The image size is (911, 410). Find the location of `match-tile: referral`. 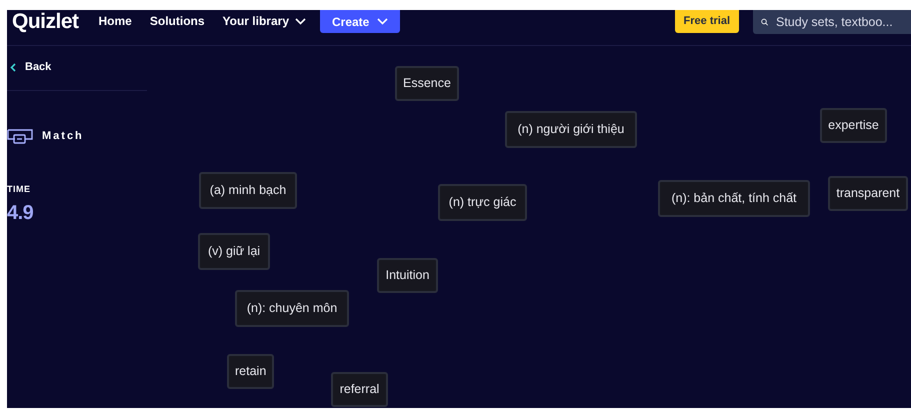

match-tile: referral is located at coordinates (359, 389).